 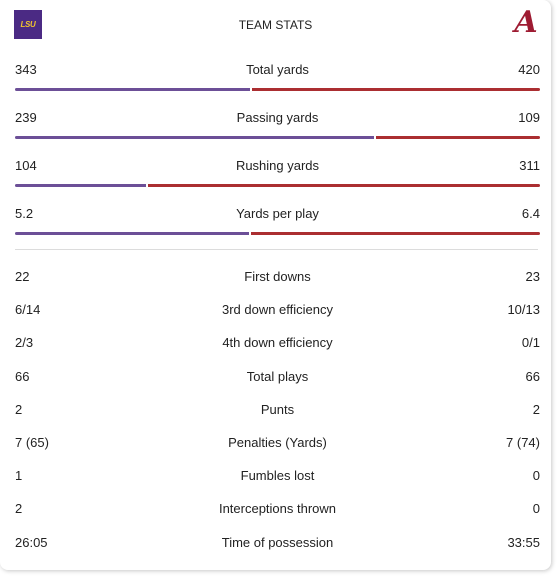 I want to click on stat-label: 4th down efficiency, so click(x=277, y=342).